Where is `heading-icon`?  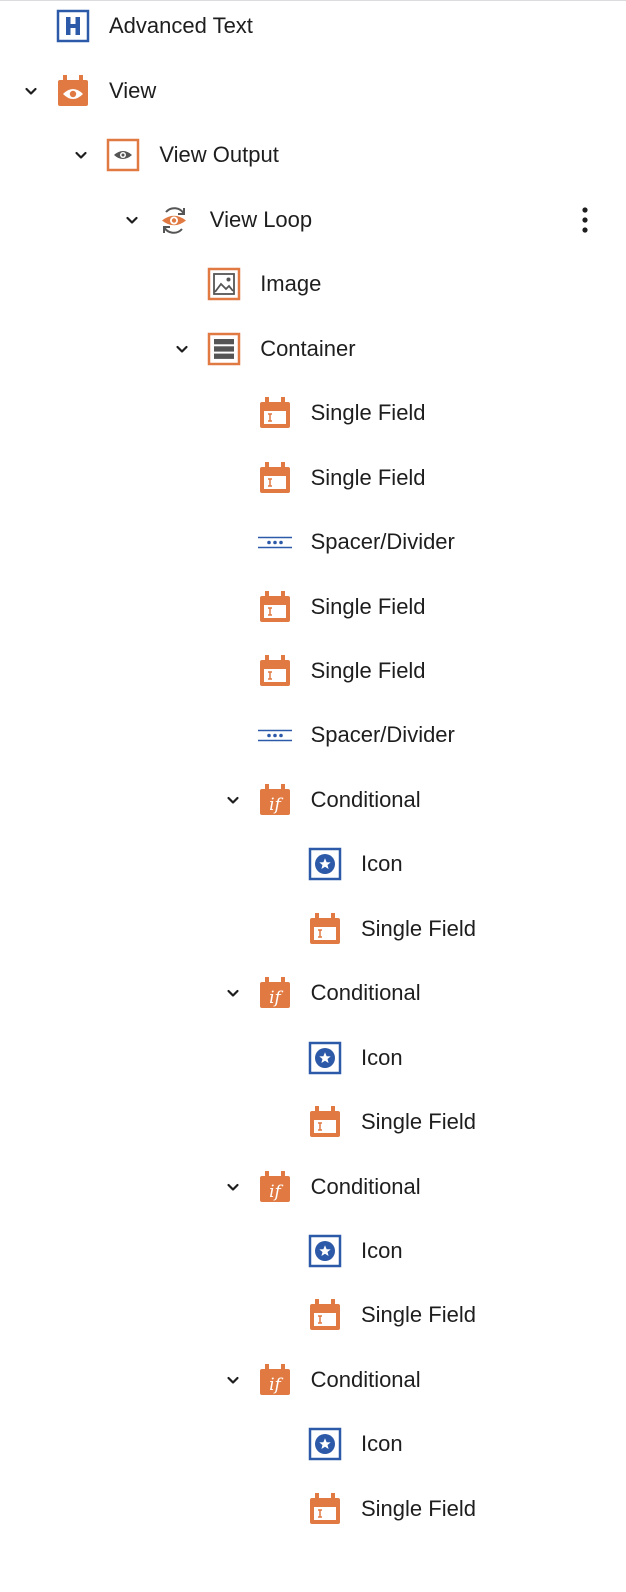
heading-icon is located at coordinates (73, 26).